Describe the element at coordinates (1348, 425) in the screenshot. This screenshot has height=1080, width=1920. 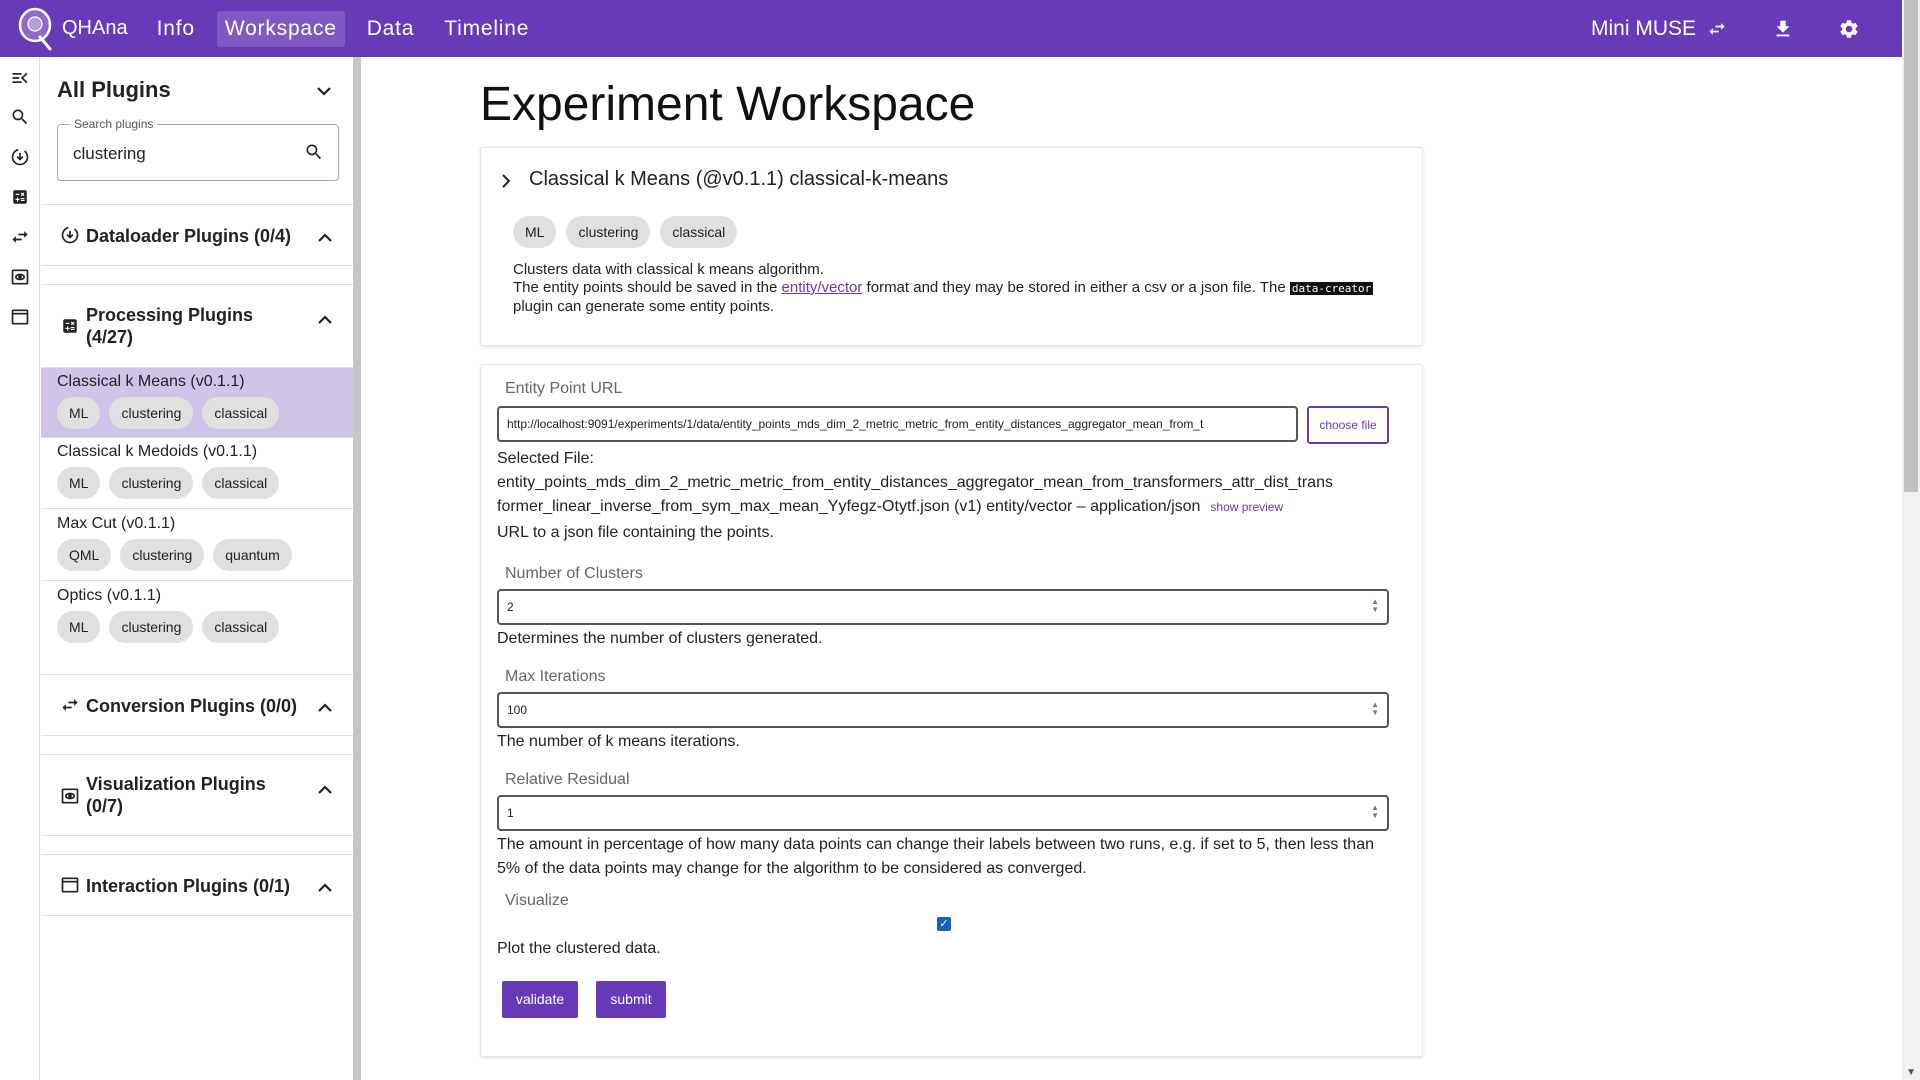
I see `choose-file-button: choose file` at that location.